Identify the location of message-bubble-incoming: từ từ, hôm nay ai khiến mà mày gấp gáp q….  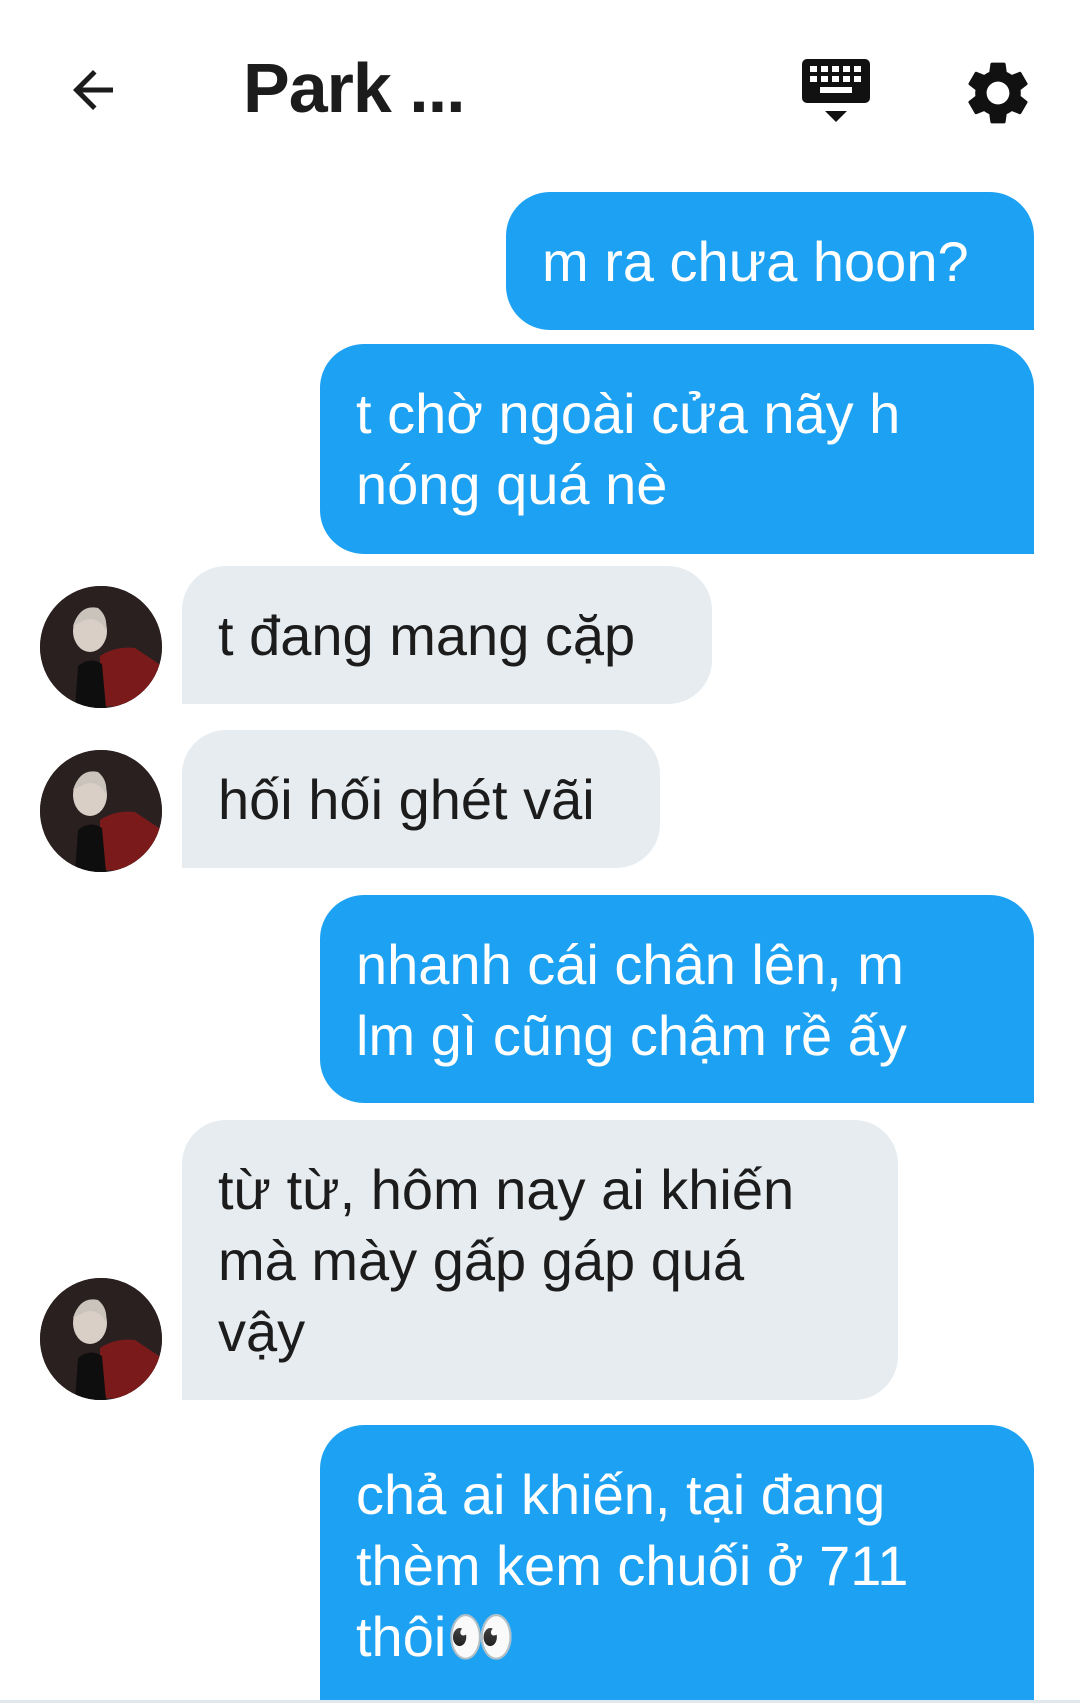
(540, 1260).